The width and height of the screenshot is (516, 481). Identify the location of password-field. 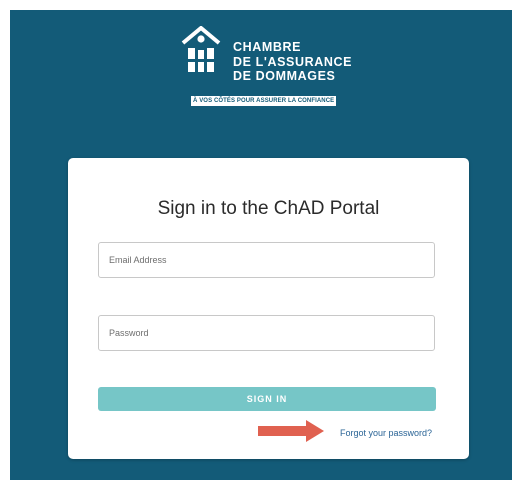
(266, 333).